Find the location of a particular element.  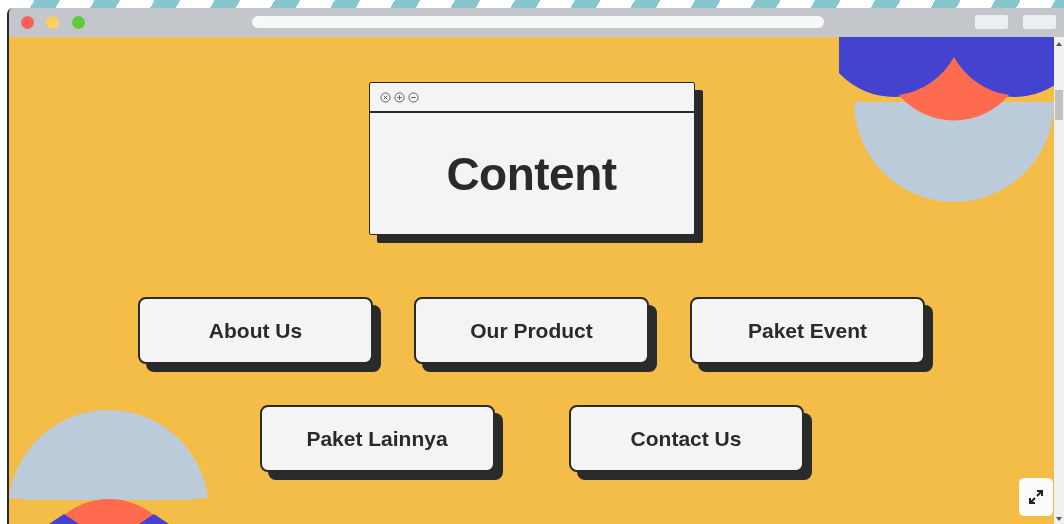

expand-arrows-icon is located at coordinates (1036, 497).